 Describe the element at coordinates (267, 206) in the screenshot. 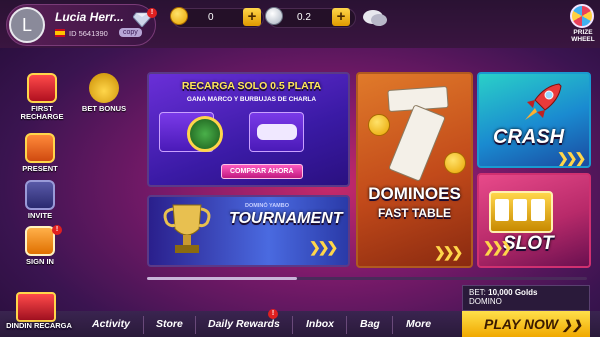

I see `tournament-small-label: DOMINÓ YAMBO` at that location.